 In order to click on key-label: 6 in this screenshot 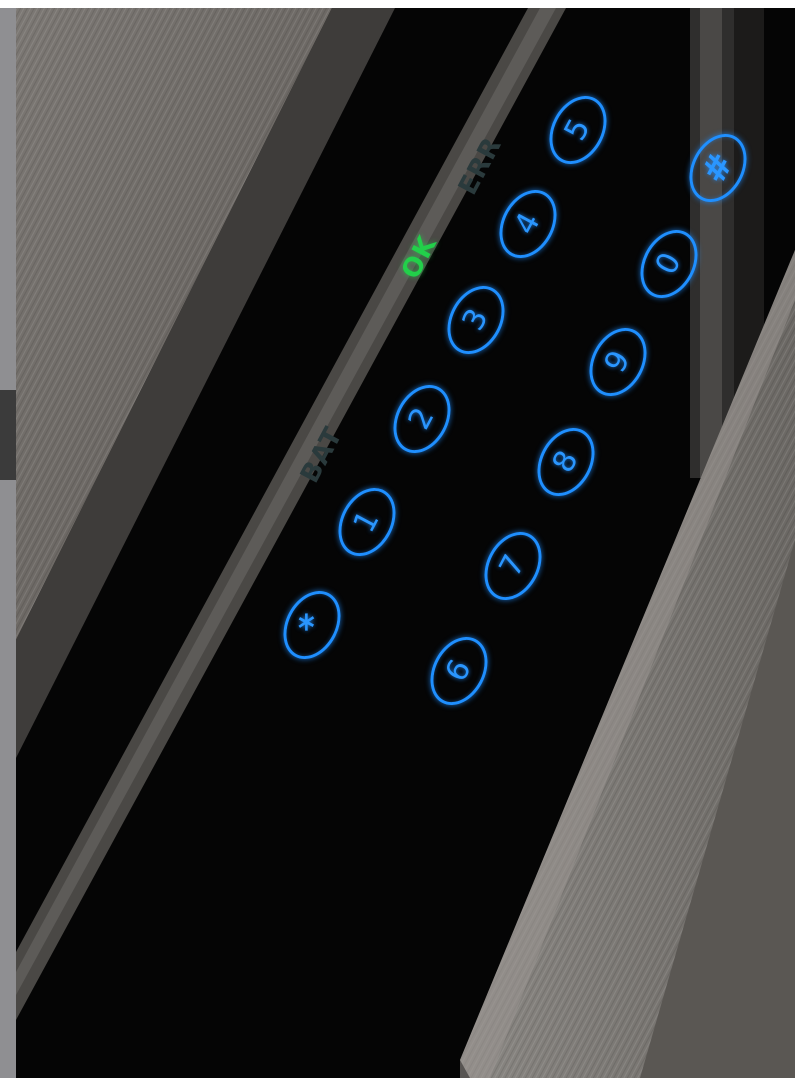, I will do `click(458, 671)`.